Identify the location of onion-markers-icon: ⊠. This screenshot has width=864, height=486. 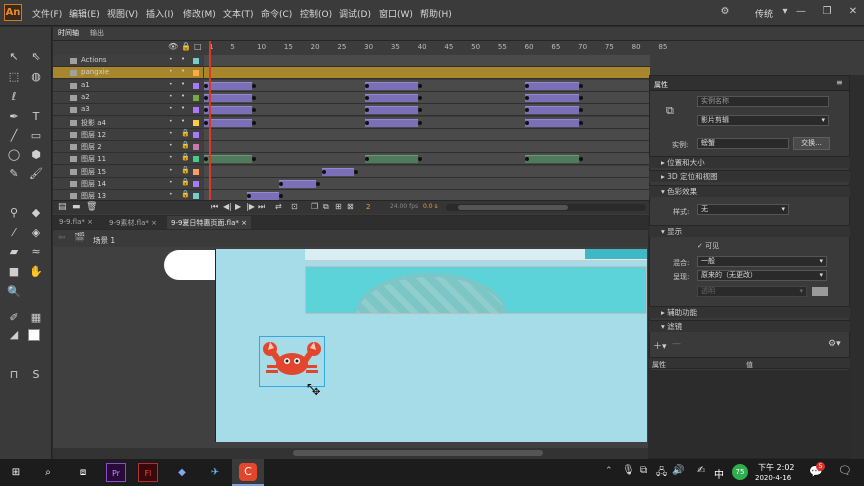
(350, 206).